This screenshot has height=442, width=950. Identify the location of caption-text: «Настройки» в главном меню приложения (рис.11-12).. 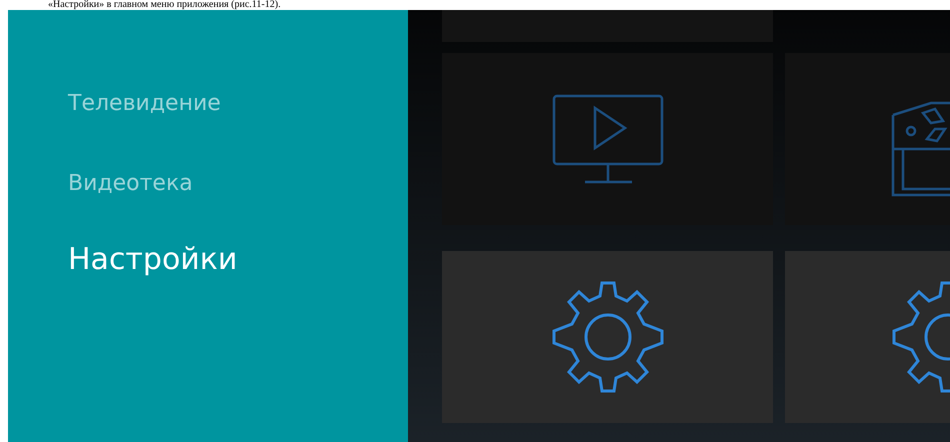
(165, 5).